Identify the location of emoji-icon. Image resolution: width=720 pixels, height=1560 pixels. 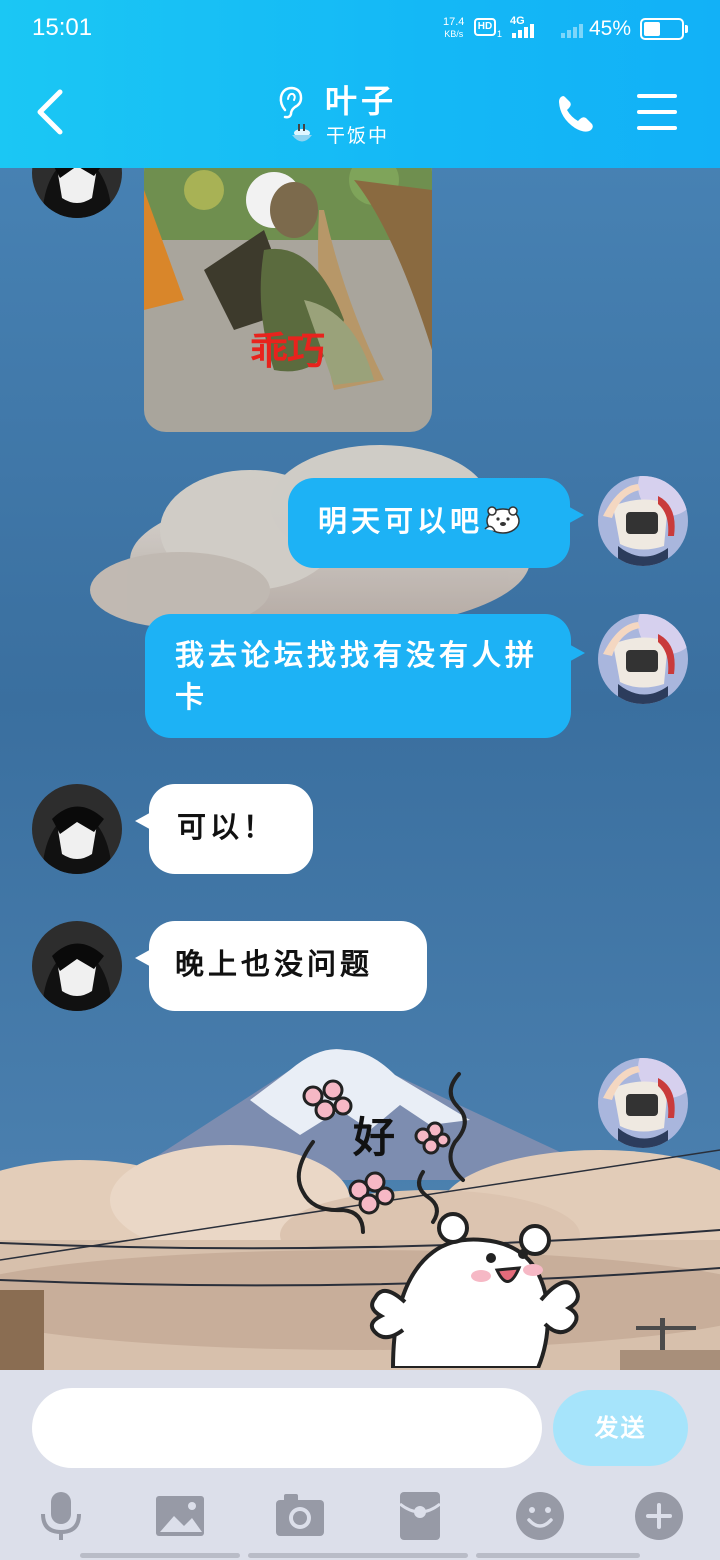
(540, 1516).